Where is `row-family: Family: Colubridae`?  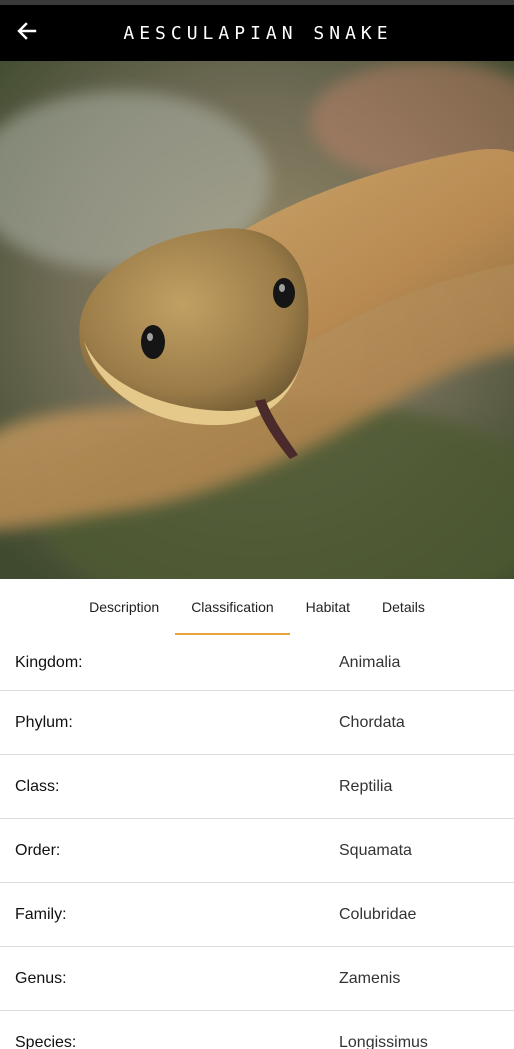
row-family: Family: Colubridae is located at coordinates (257, 915).